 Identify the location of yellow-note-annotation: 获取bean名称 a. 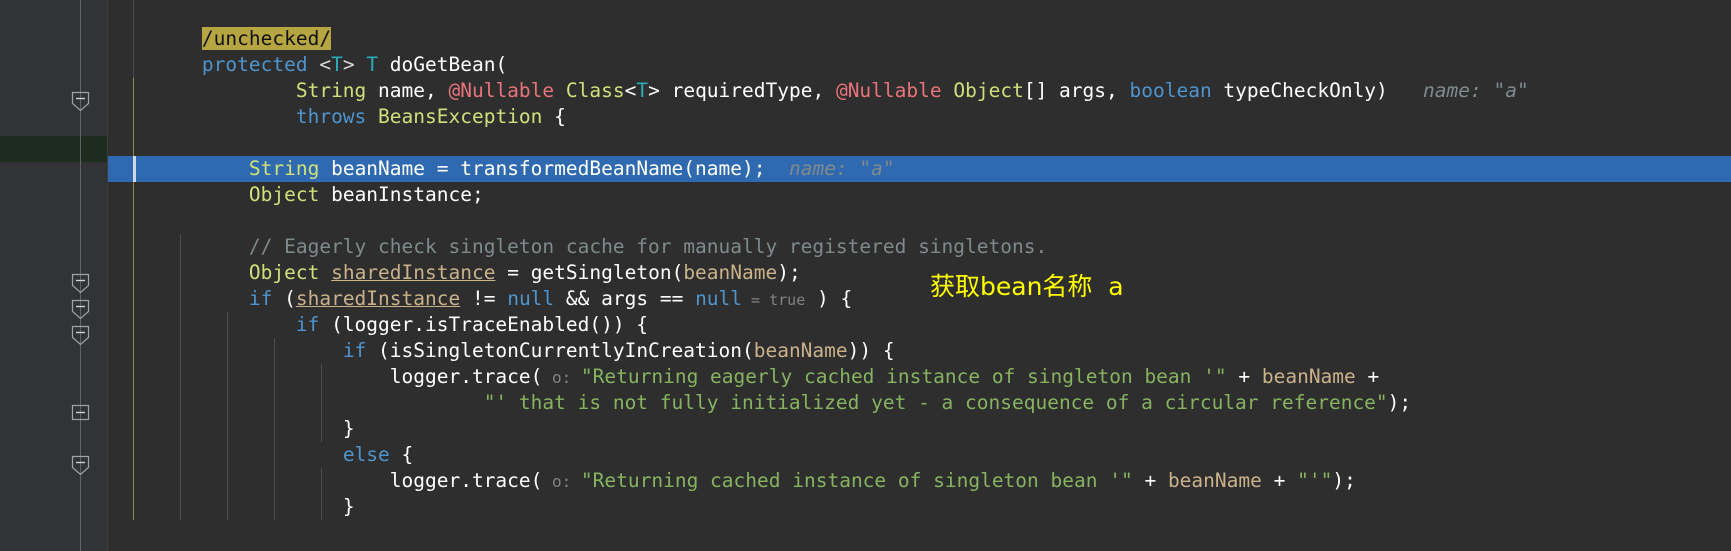
(1027, 286).